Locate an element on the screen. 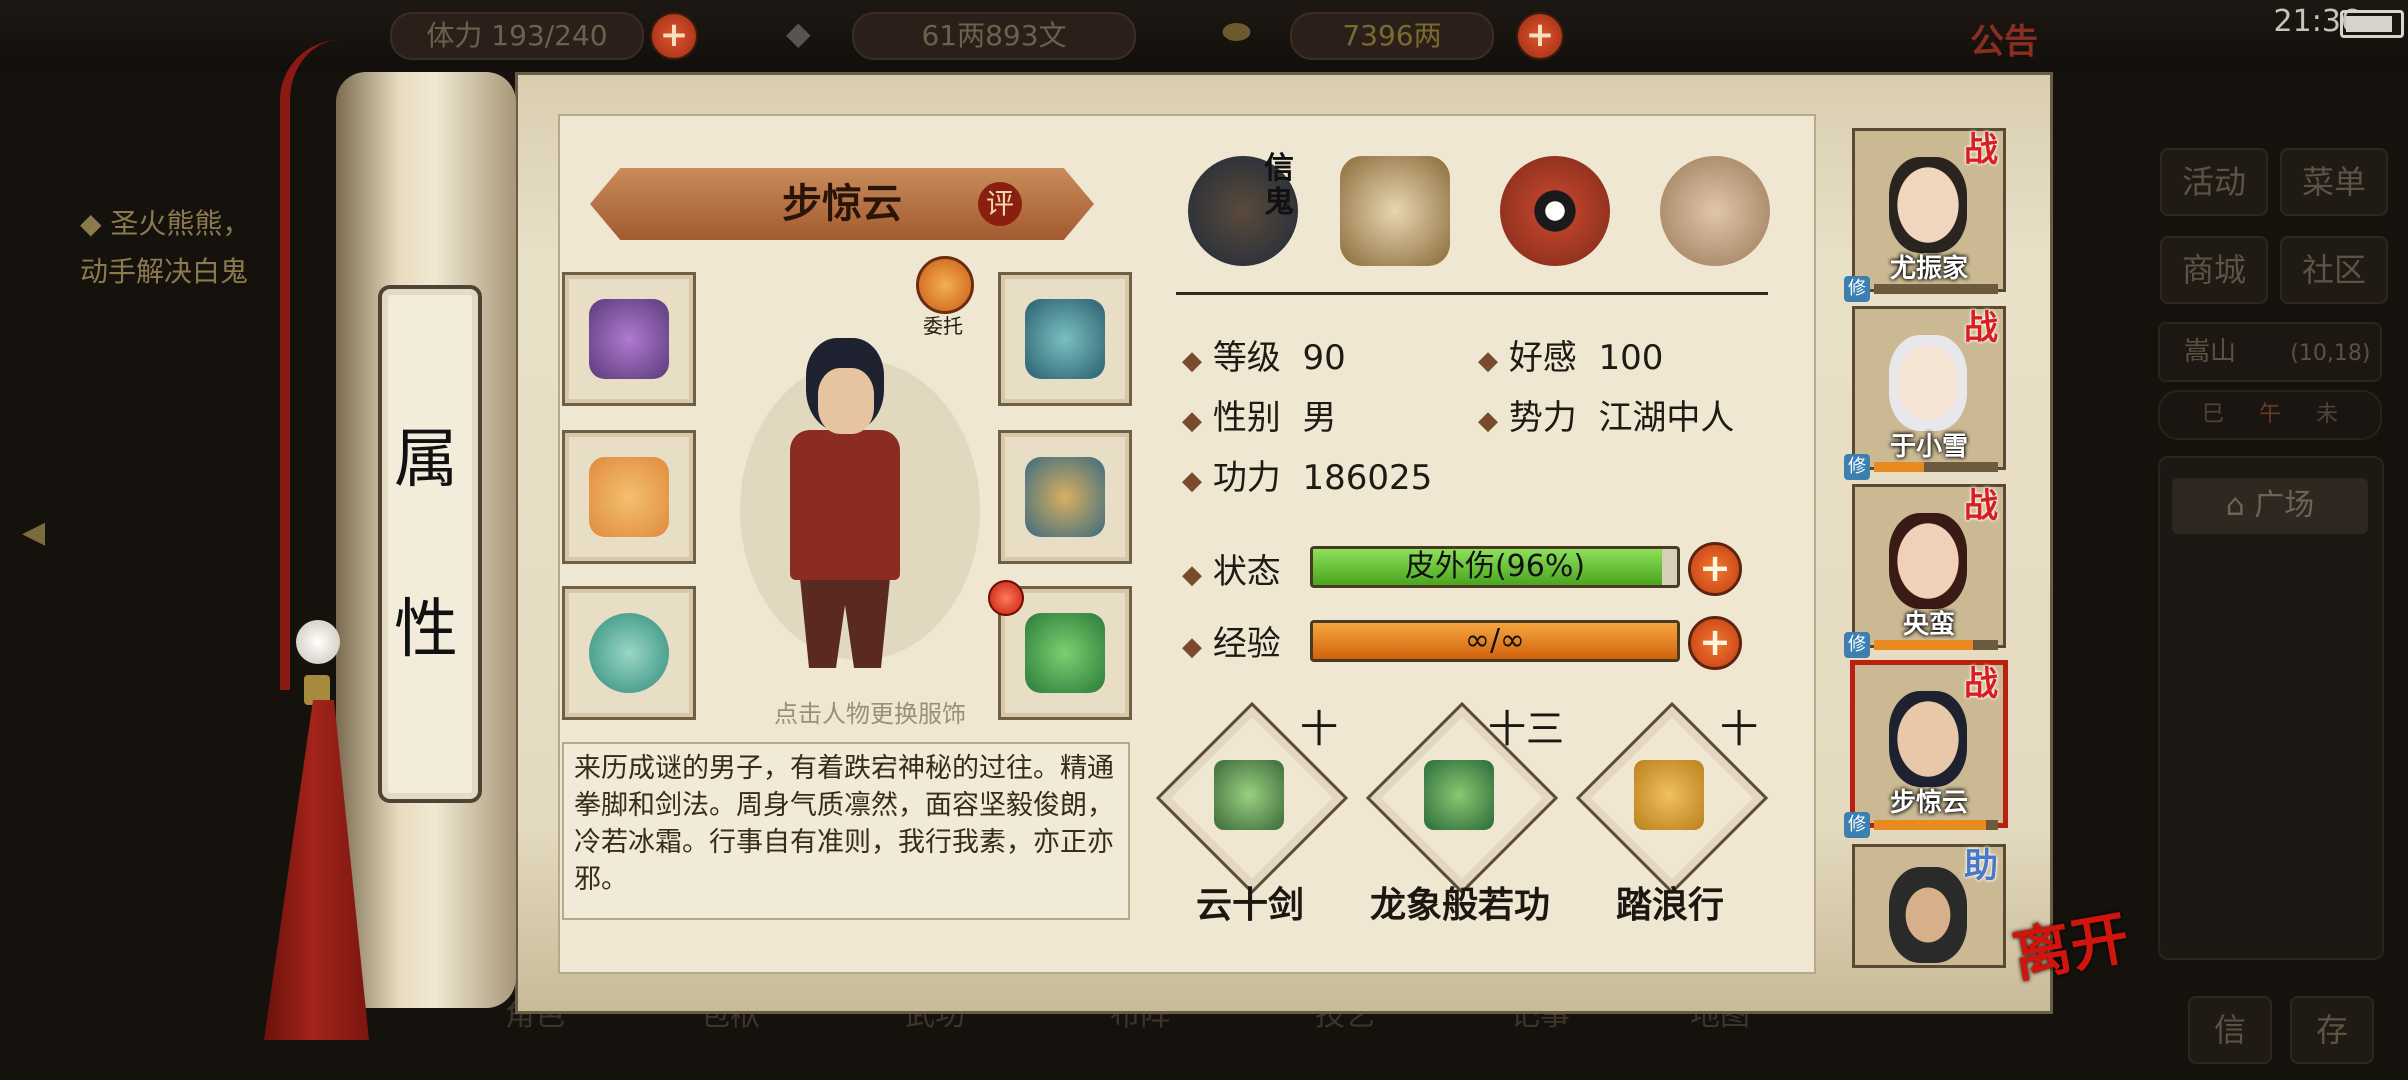 Image resolution: width=2408 pixels, height=1080 pixels. status-bar: 皮外伤(96%) is located at coordinates (1495, 567).